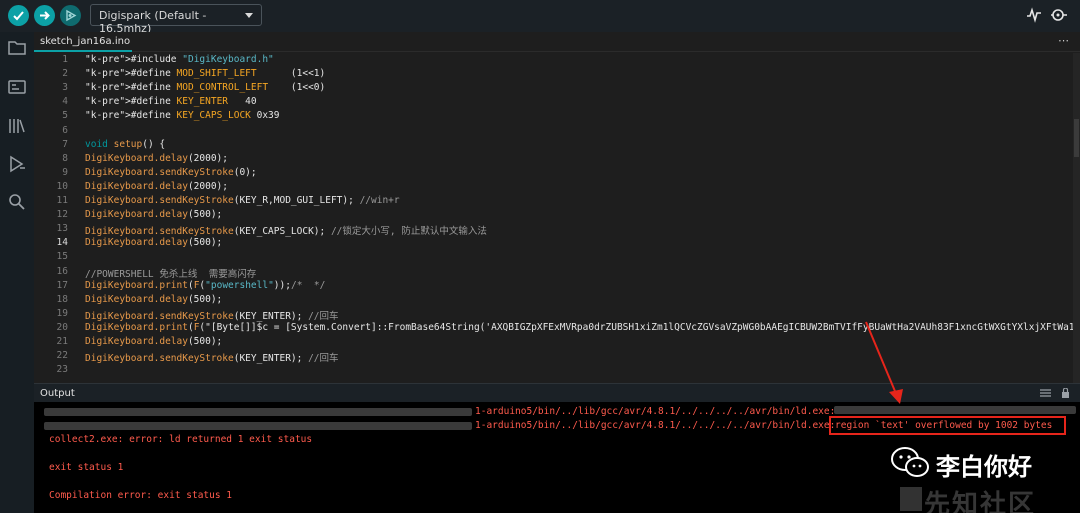  I want to click on debug-button, so click(70, 15).